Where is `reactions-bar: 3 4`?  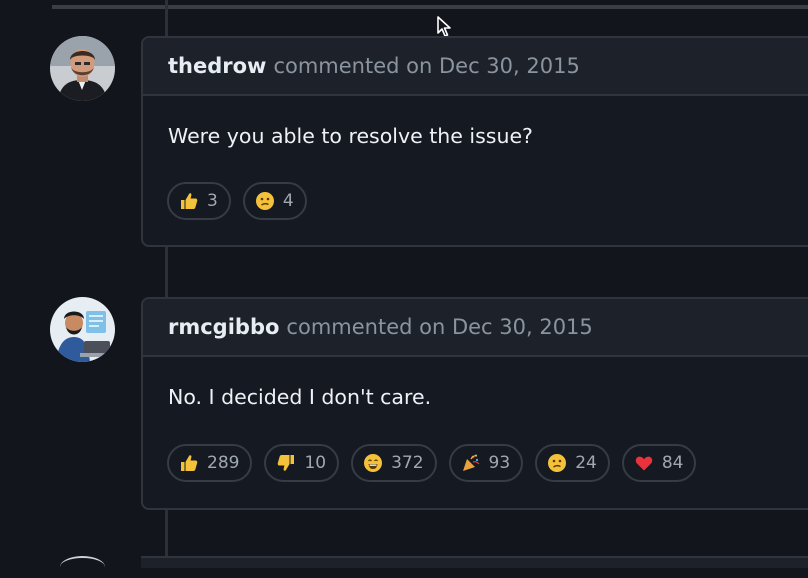 reactions-bar: 3 4 is located at coordinates (237, 201).